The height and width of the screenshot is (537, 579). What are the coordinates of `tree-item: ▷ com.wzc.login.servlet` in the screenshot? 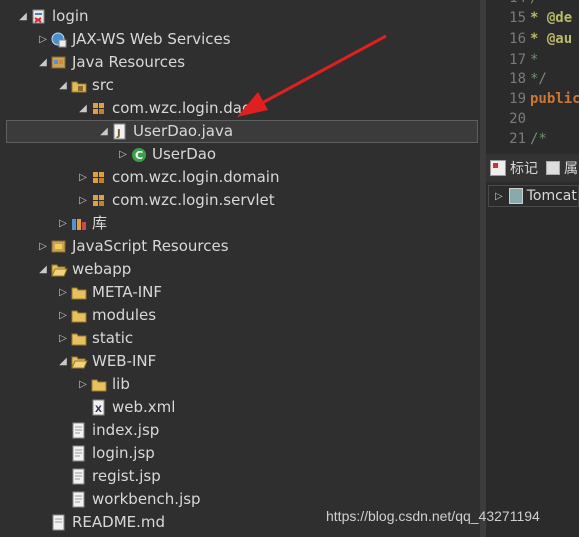 It's located at (240, 200).